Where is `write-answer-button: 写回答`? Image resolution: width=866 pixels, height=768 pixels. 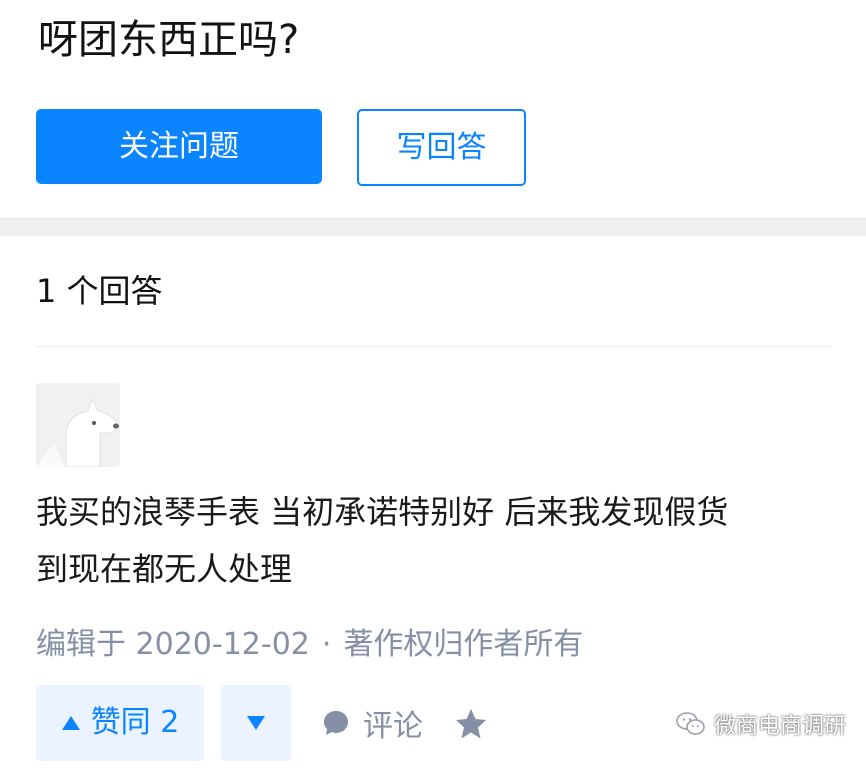
write-answer-button: 写回答 is located at coordinates (441, 147).